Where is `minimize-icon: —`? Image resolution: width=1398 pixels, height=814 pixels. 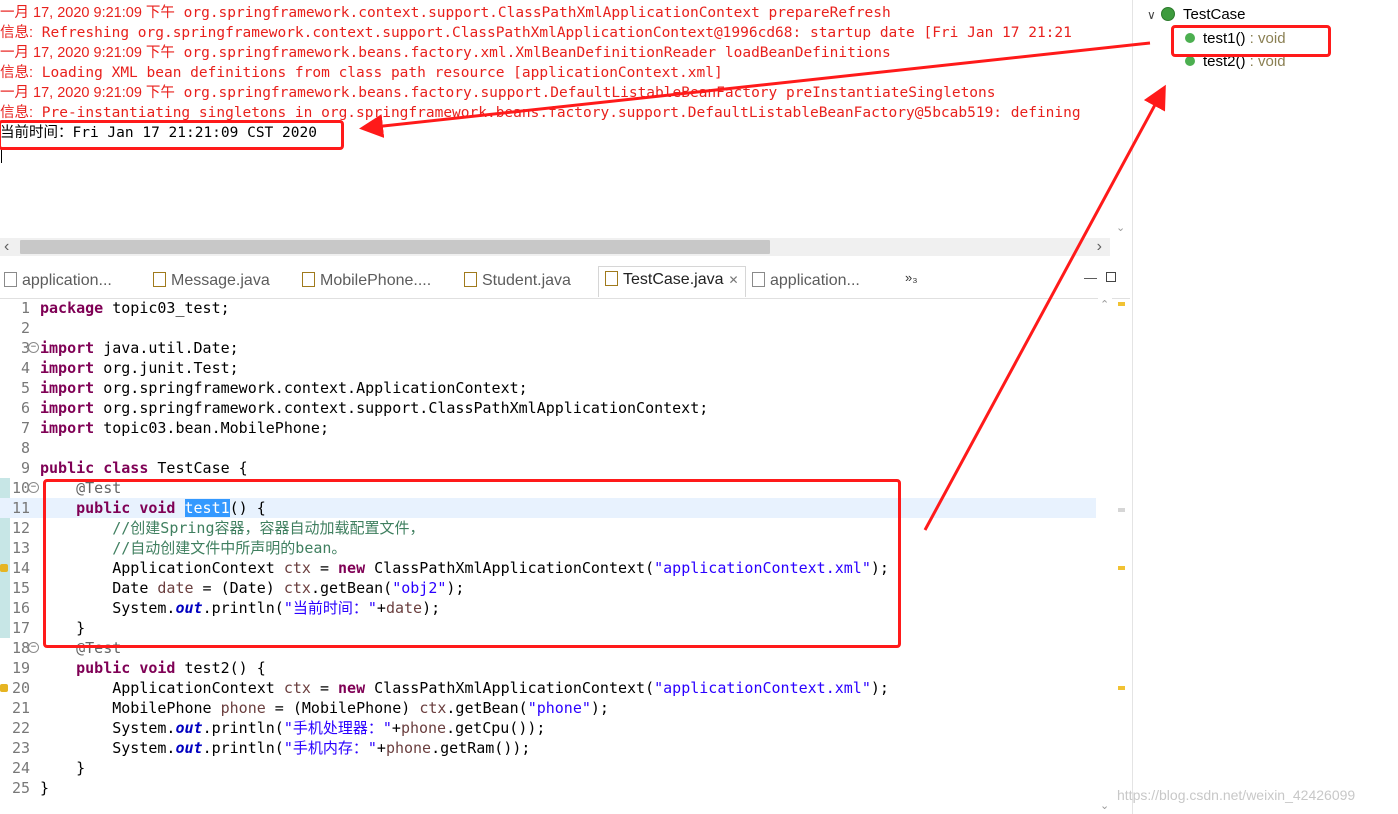
minimize-icon: — is located at coordinates (1090, 277).